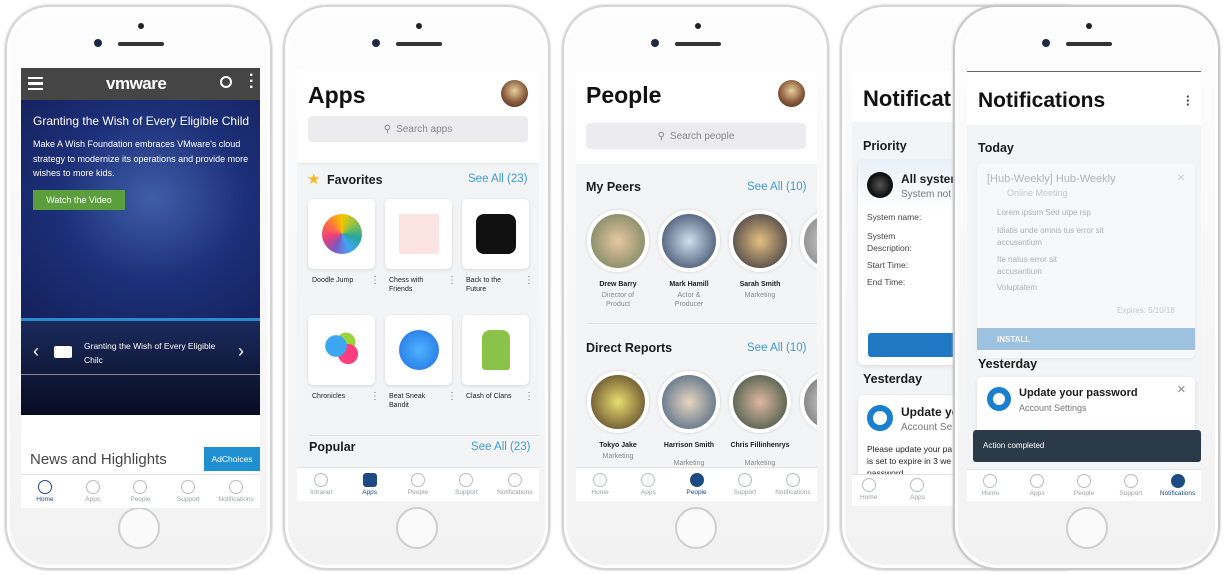 Image resolution: width=1229 pixels, height=575 pixels. I want to click on cube-icon, so click(600, 480).